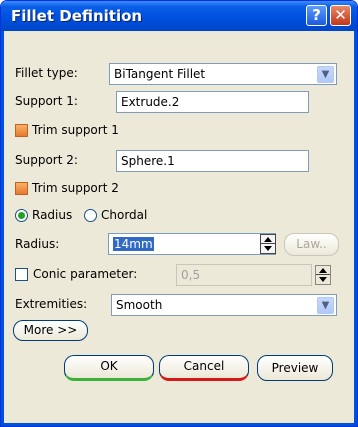  I want to click on extremities-label: Extremities:, so click(51, 304).